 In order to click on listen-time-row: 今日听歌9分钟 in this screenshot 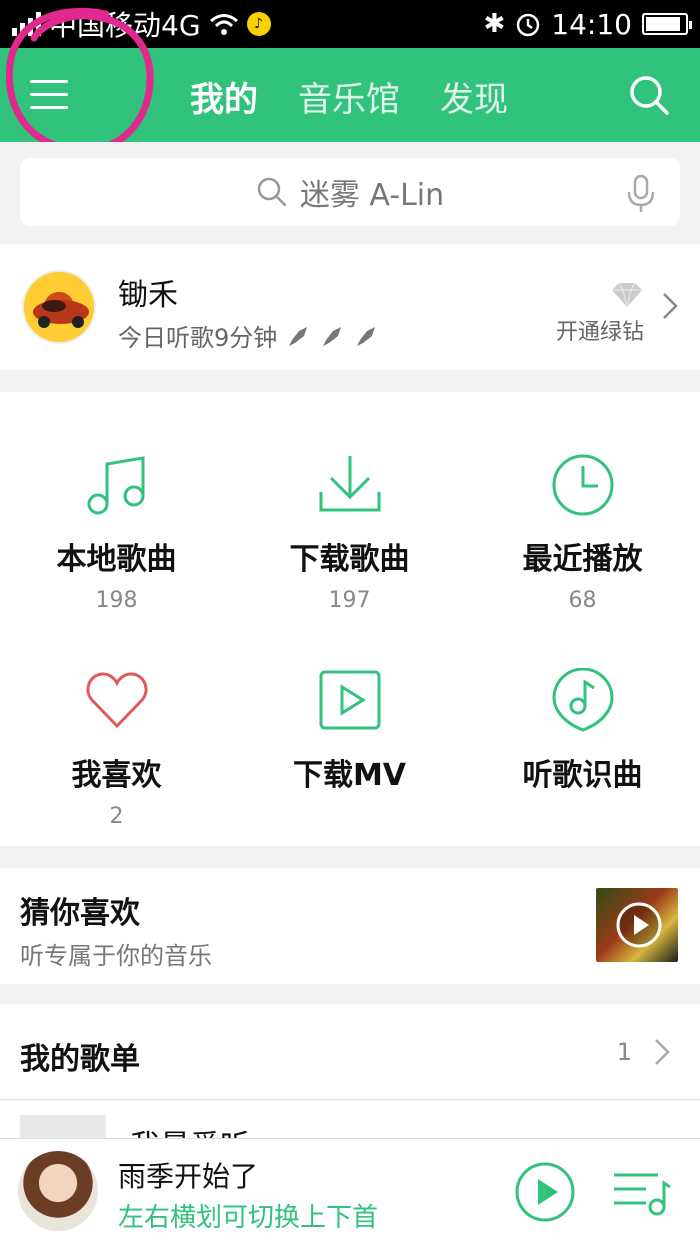, I will do `click(248, 335)`.